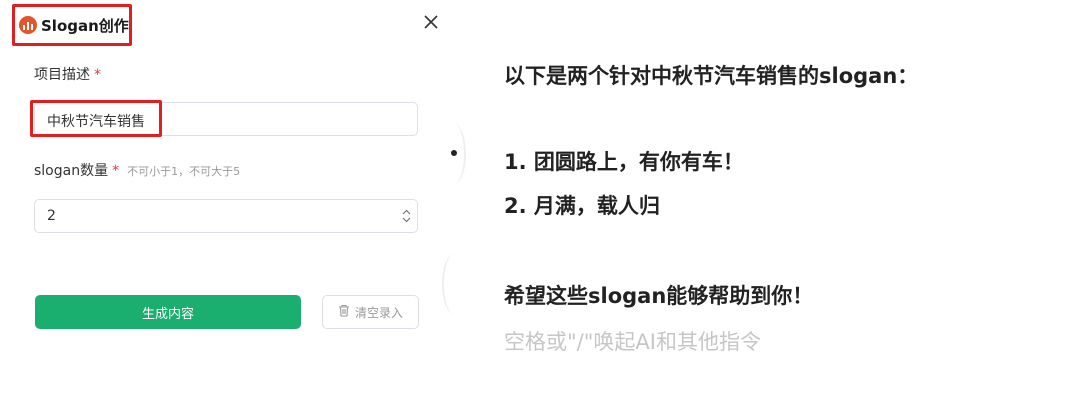  What do you see at coordinates (582, 206) in the screenshot?
I see `slogan-item: 2. 月满，载人归` at bounding box center [582, 206].